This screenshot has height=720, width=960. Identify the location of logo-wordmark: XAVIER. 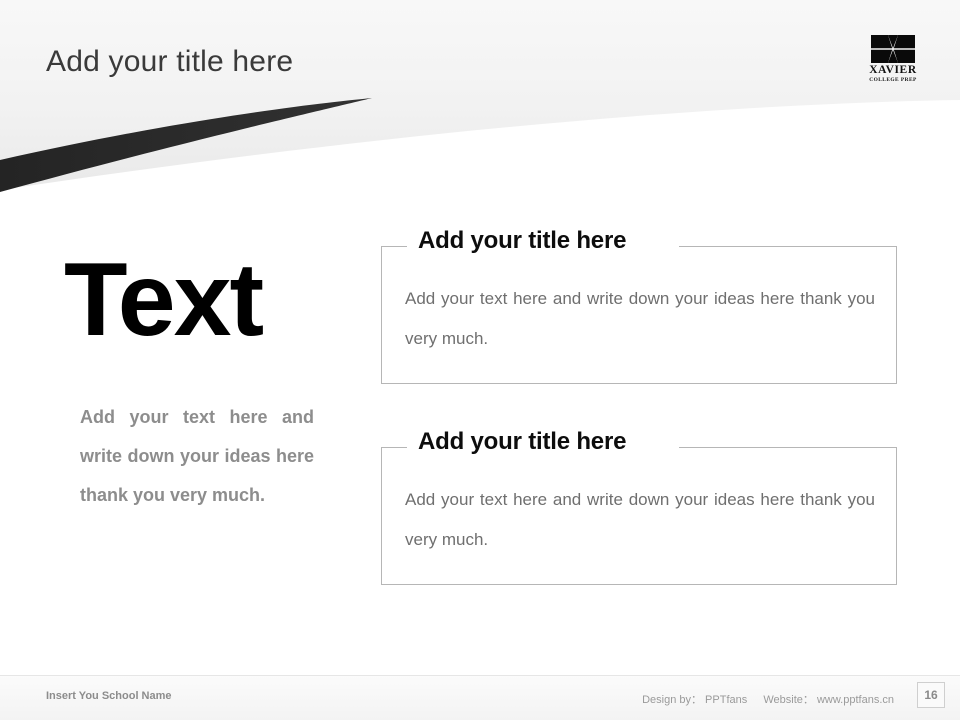
(893, 70).